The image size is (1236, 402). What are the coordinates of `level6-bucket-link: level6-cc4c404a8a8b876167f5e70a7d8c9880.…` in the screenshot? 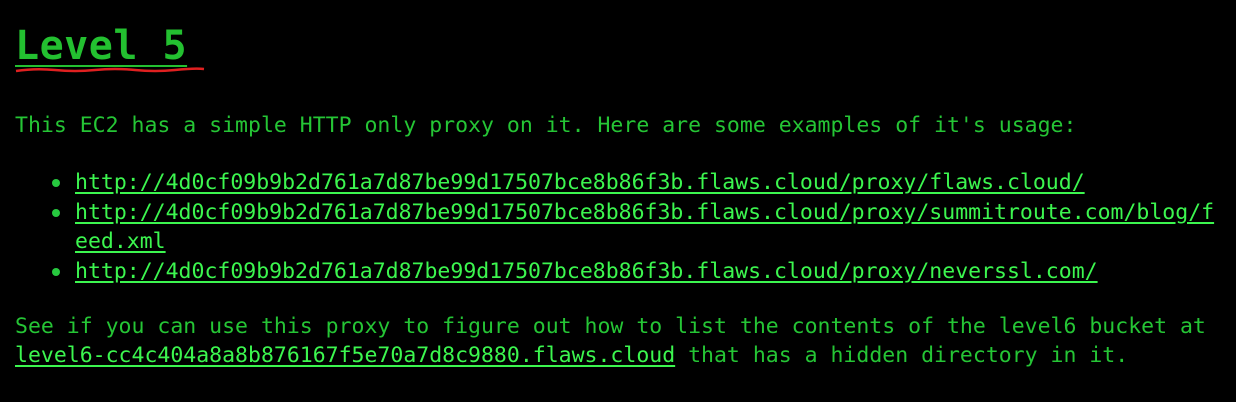 It's located at (345, 355).